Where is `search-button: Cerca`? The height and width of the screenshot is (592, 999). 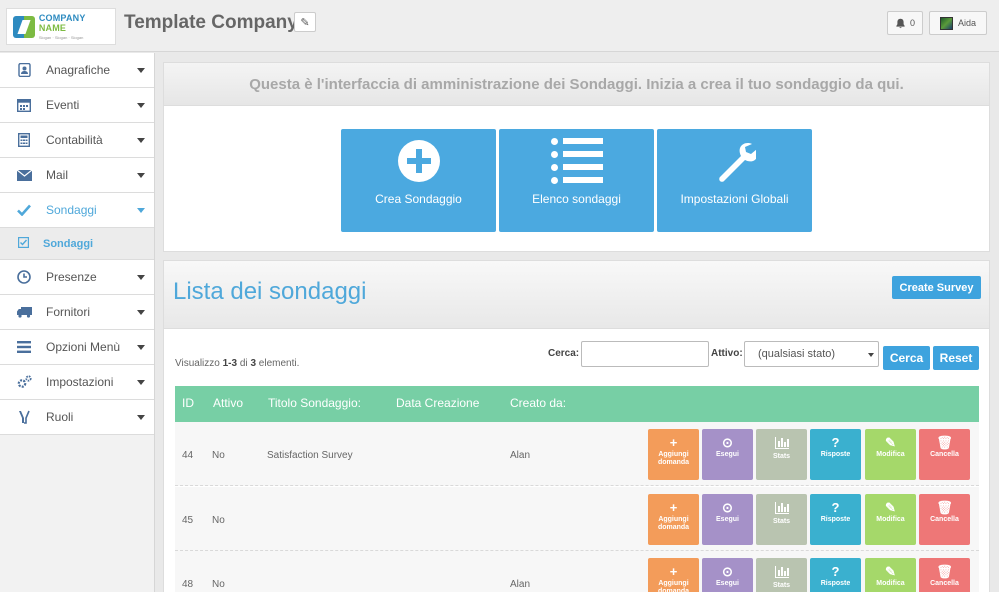
search-button: Cerca is located at coordinates (906, 358).